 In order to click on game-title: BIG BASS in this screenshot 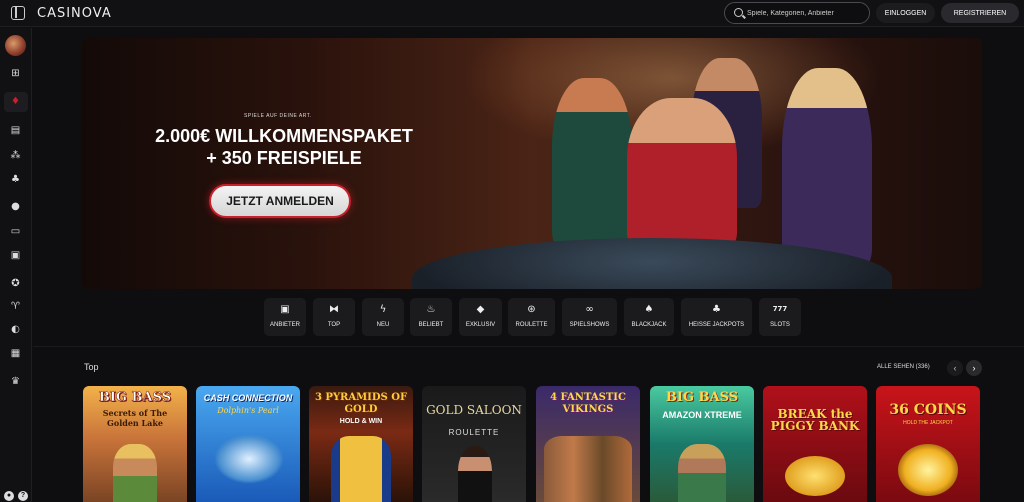, I will do `click(135, 397)`.